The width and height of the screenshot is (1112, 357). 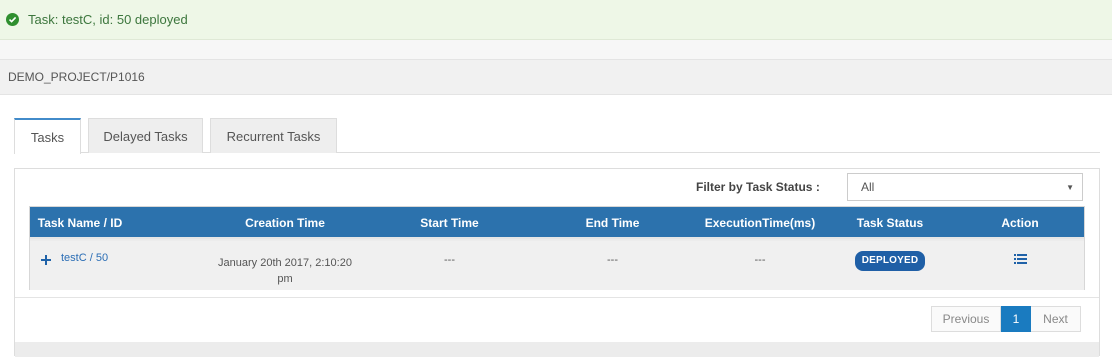 I want to click on creation-time-line1: January 20th 2017, 2:10:20, so click(x=285, y=262).